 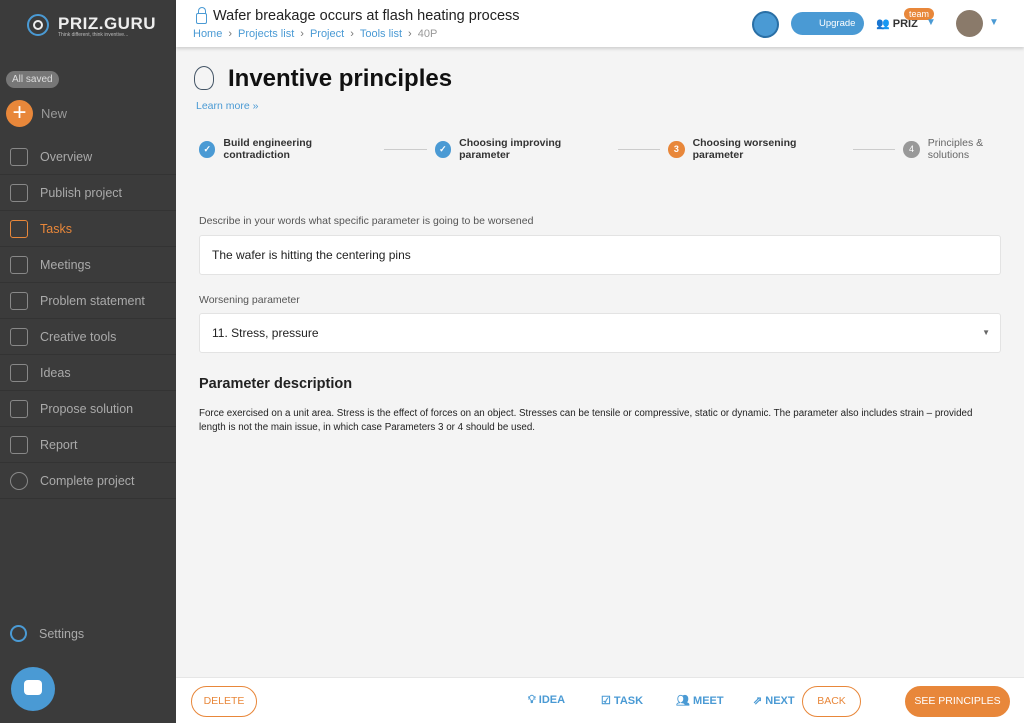 I want to click on page-title: Inventive principles, so click(x=340, y=78).